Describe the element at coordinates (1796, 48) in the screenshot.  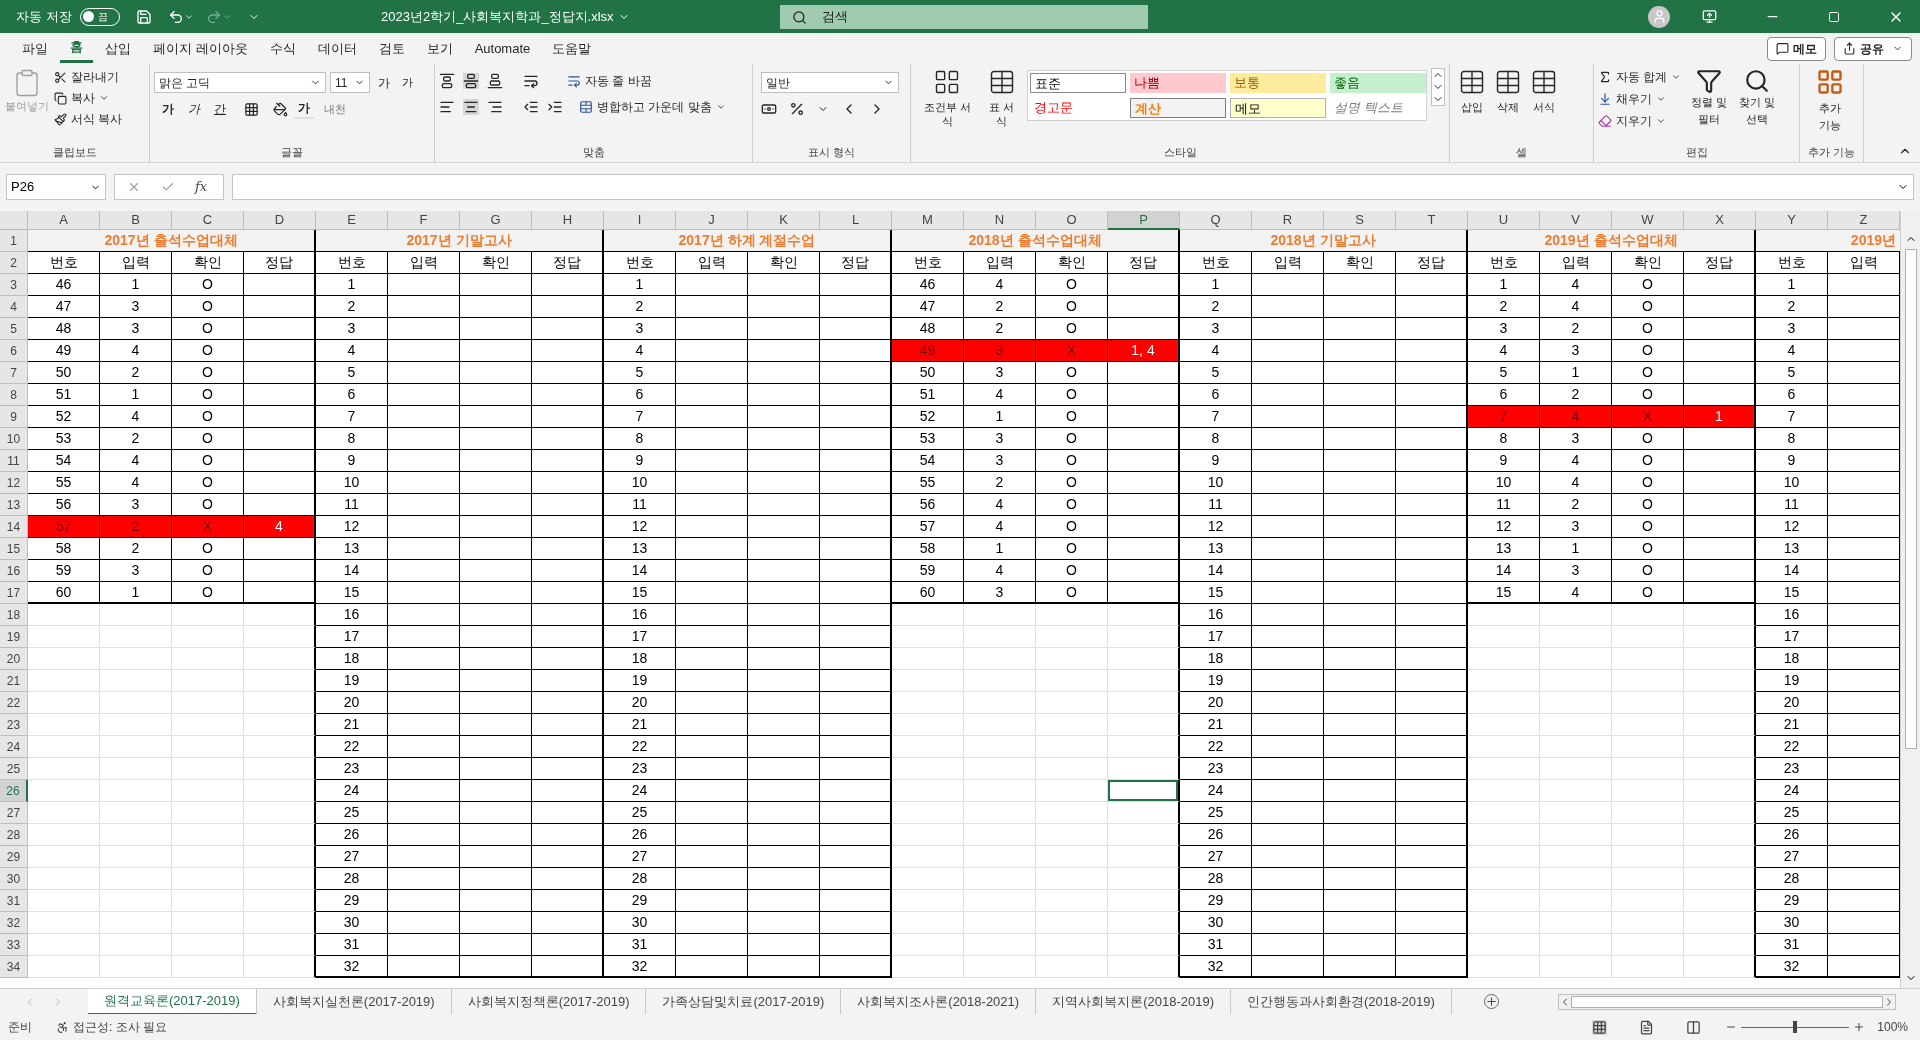
I see `comments-button: 메모` at that location.